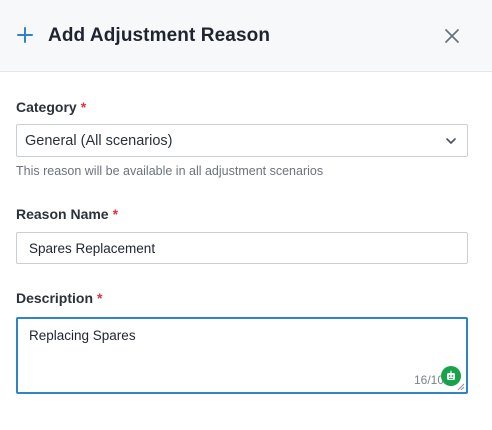  Describe the element at coordinates (461, 387) in the screenshot. I see `resize-handle-icon` at that location.